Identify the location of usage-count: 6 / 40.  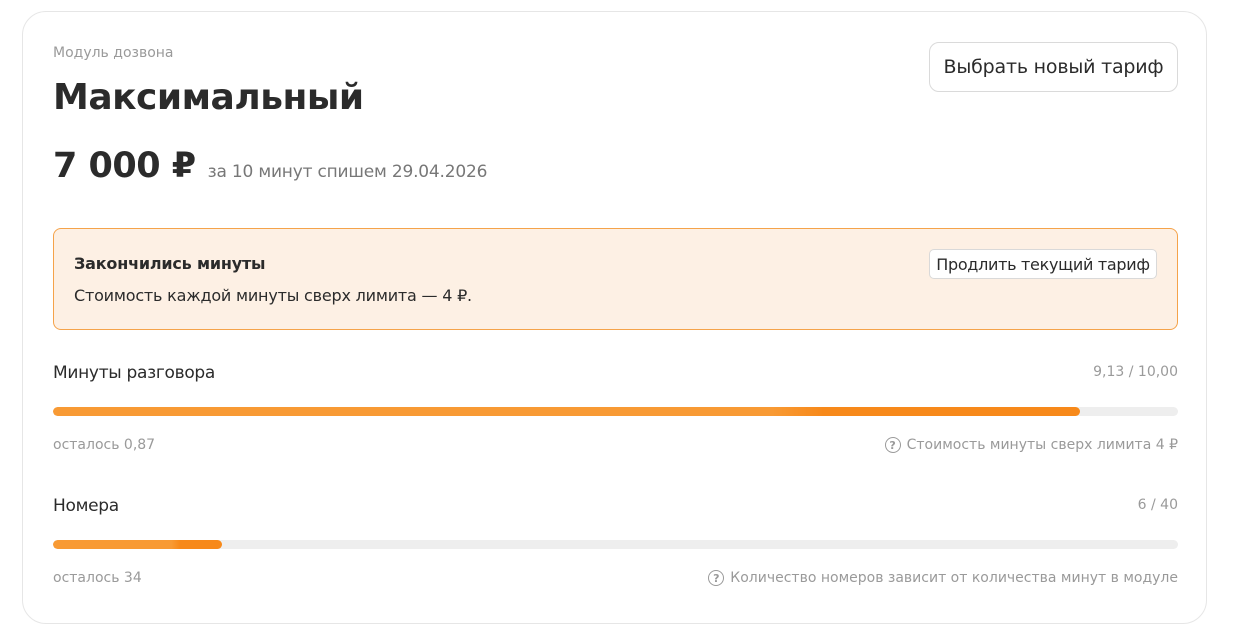
(1157, 505).